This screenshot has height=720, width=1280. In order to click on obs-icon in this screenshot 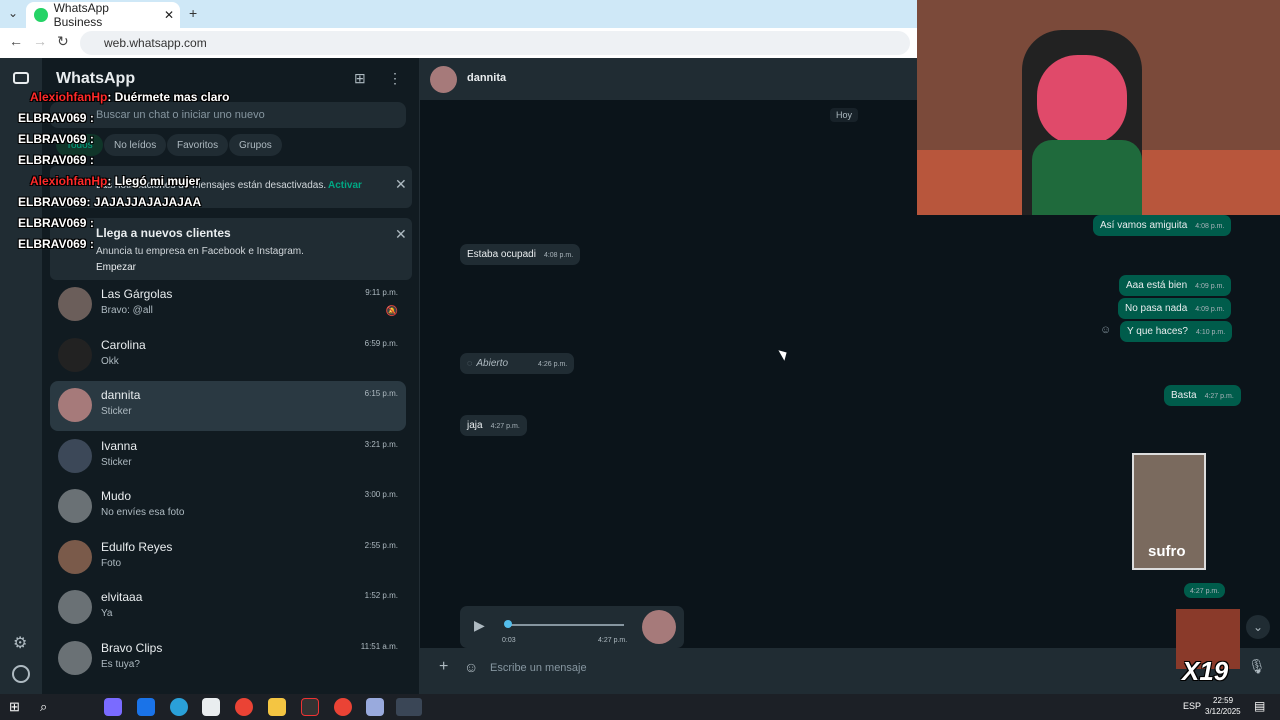, I will do `click(310, 707)`.